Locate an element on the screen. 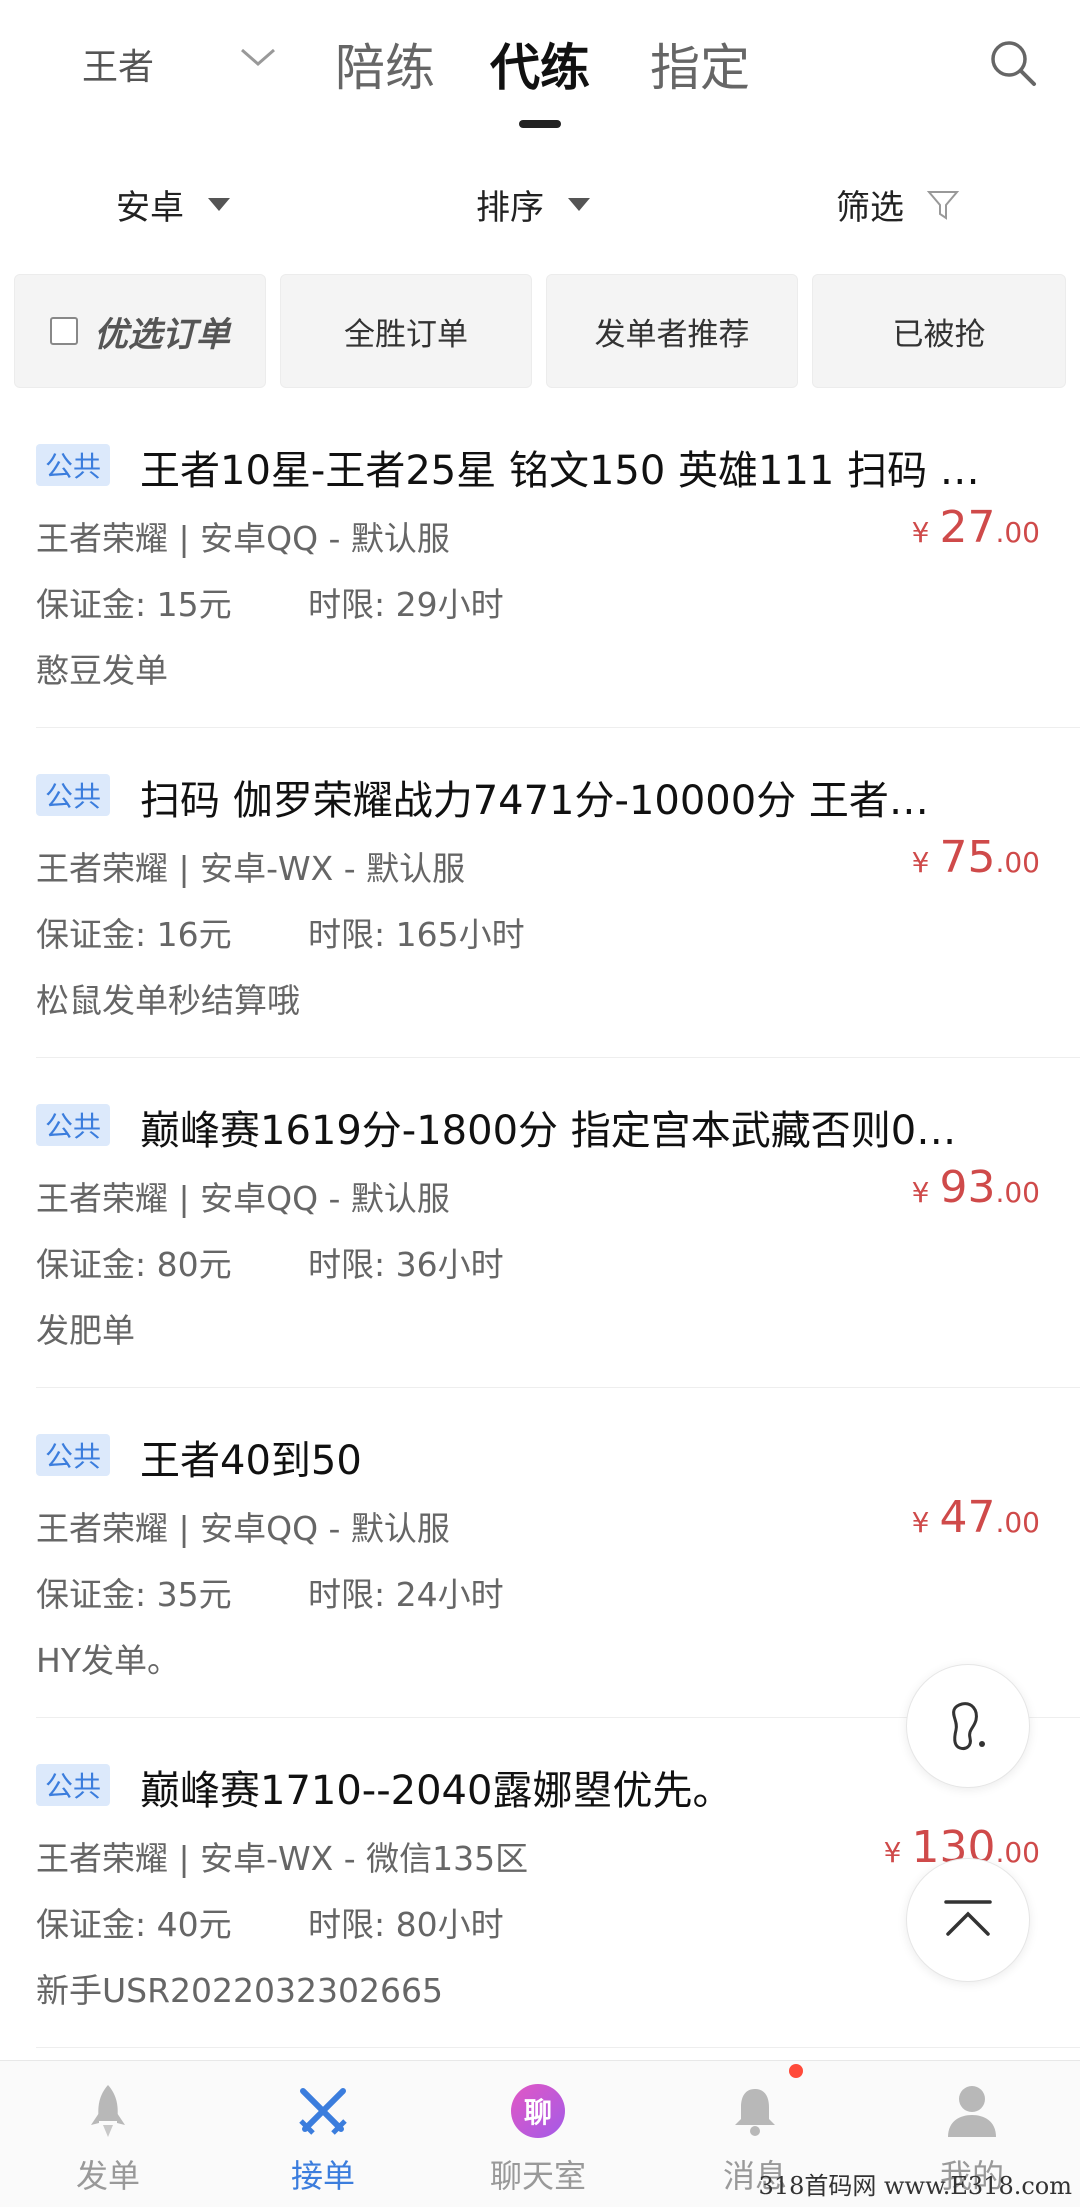 The height and width of the screenshot is (2207, 1080). screen-filter-label: 筛选 is located at coordinates (870, 208).